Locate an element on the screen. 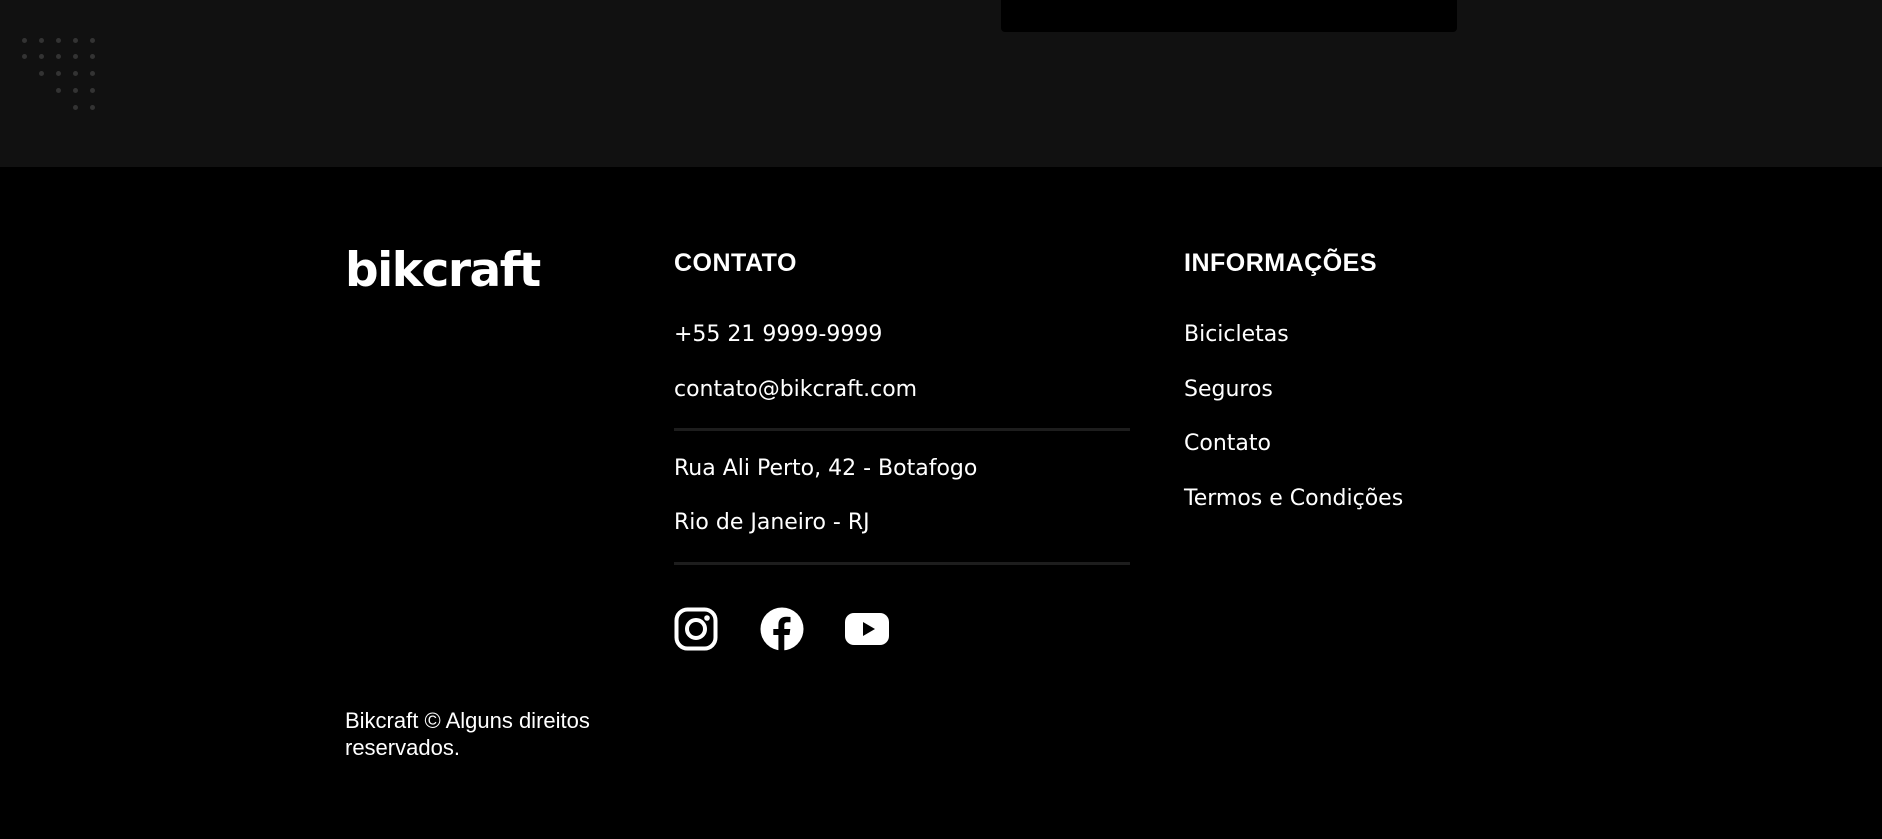 The image size is (1882, 839). contact-phone: +55 21 9999-9999 is located at coordinates (778, 335).